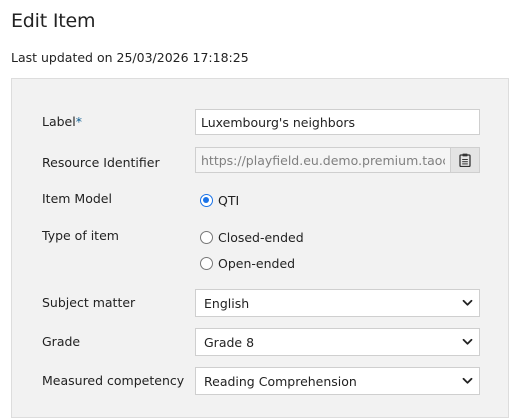  Describe the element at coordinates (229, 342) in the screenshot. I see `grade-value: Grade 8` at that location.